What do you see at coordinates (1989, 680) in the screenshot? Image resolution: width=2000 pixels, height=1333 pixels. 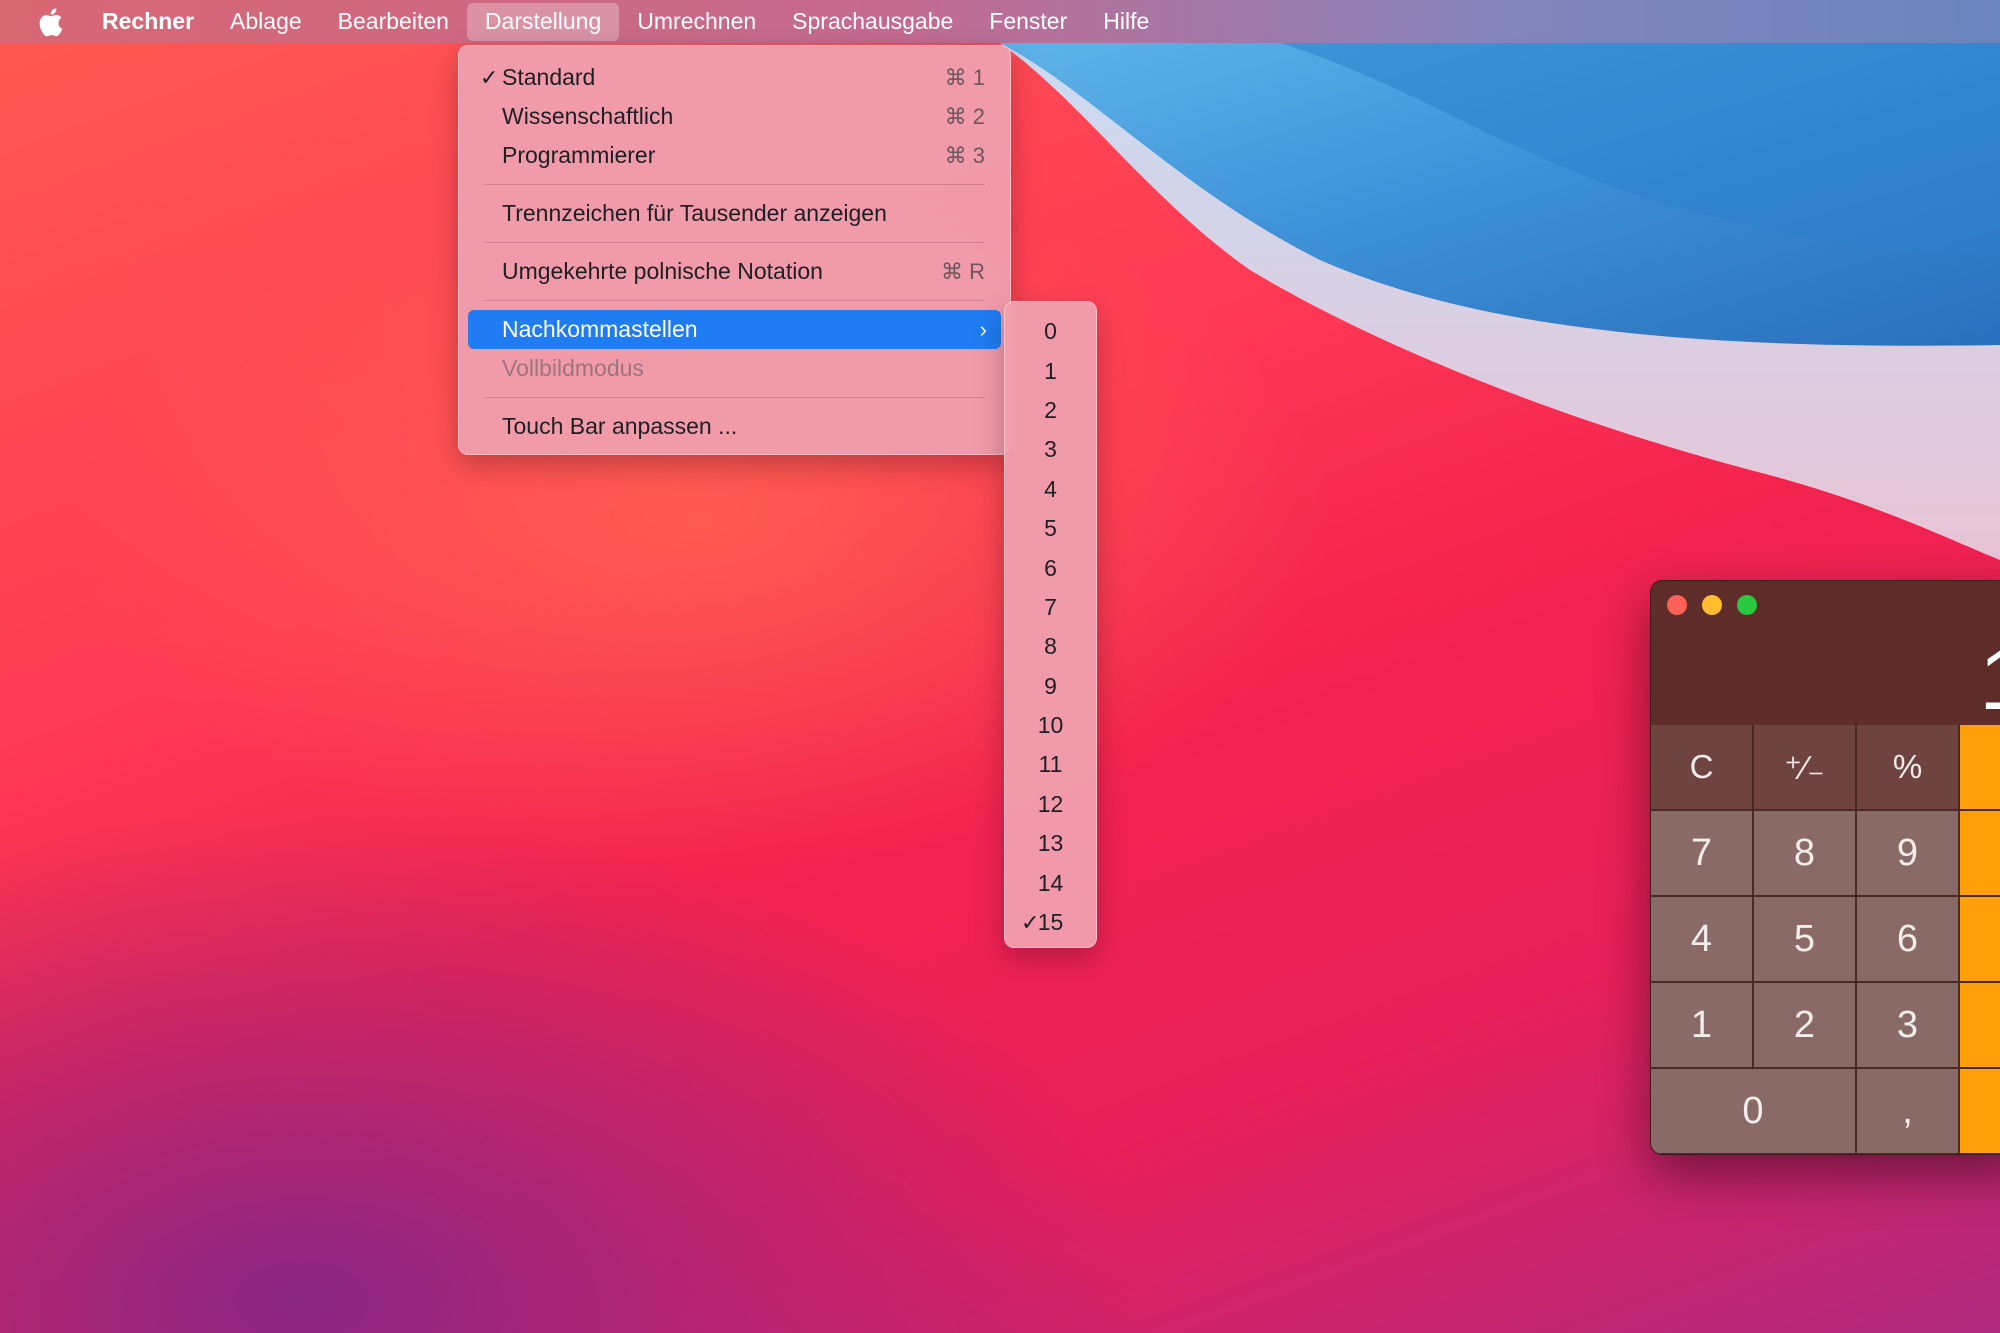 I see `calculator-display: 10` at bounding box center [1989, 680].